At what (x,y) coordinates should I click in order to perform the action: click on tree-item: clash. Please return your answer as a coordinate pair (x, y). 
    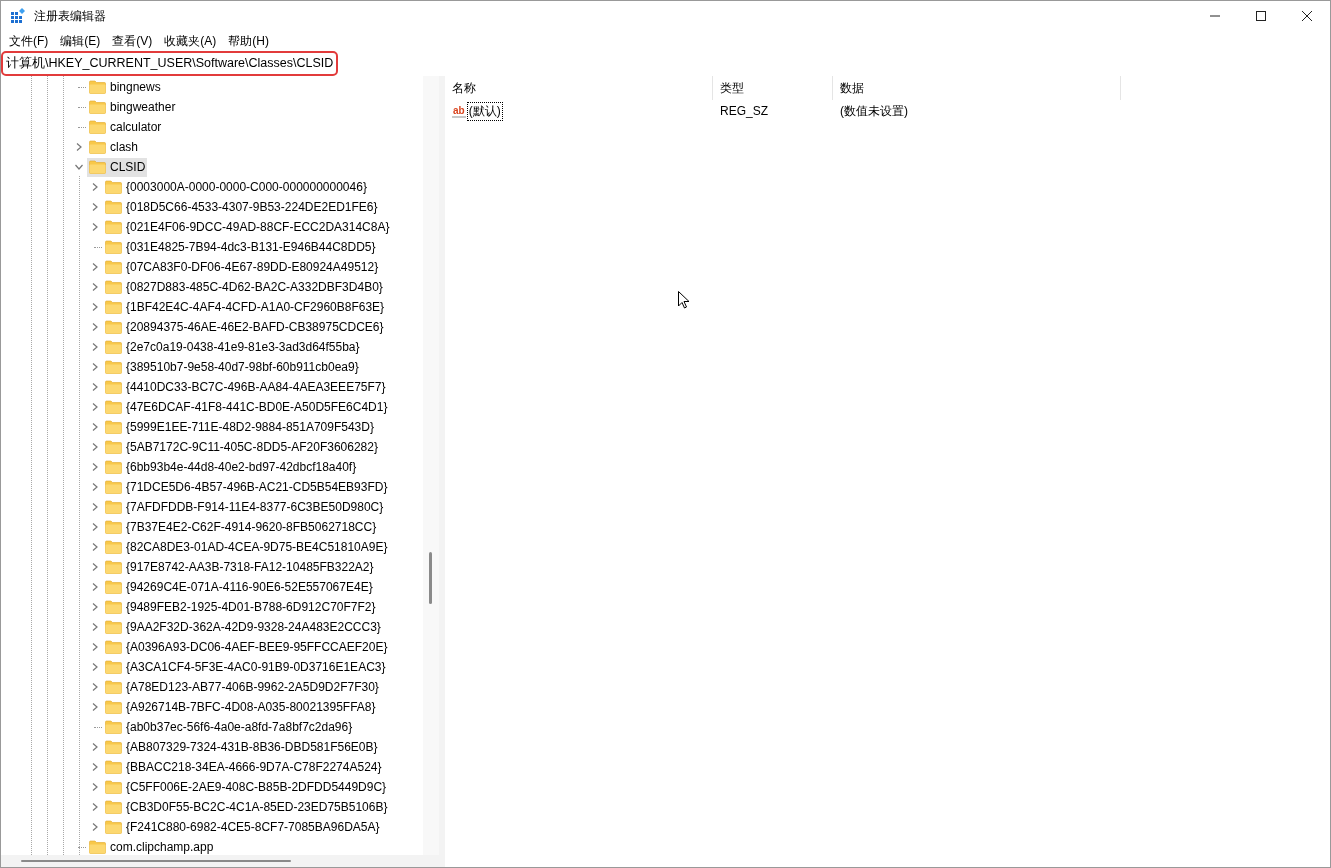
    Looking at the image, I should click on (113, 147).